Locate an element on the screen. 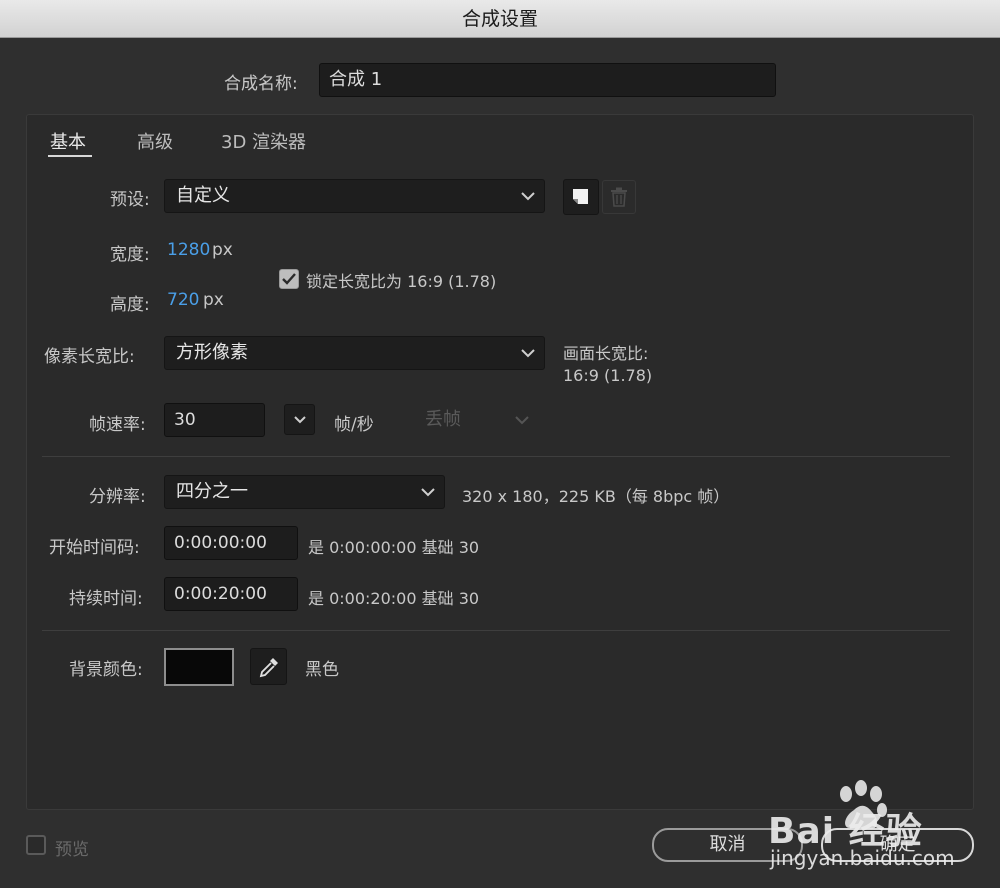 This screenshot has height=888, width=1000. height-unit: px is located at coordinates (213, 300).